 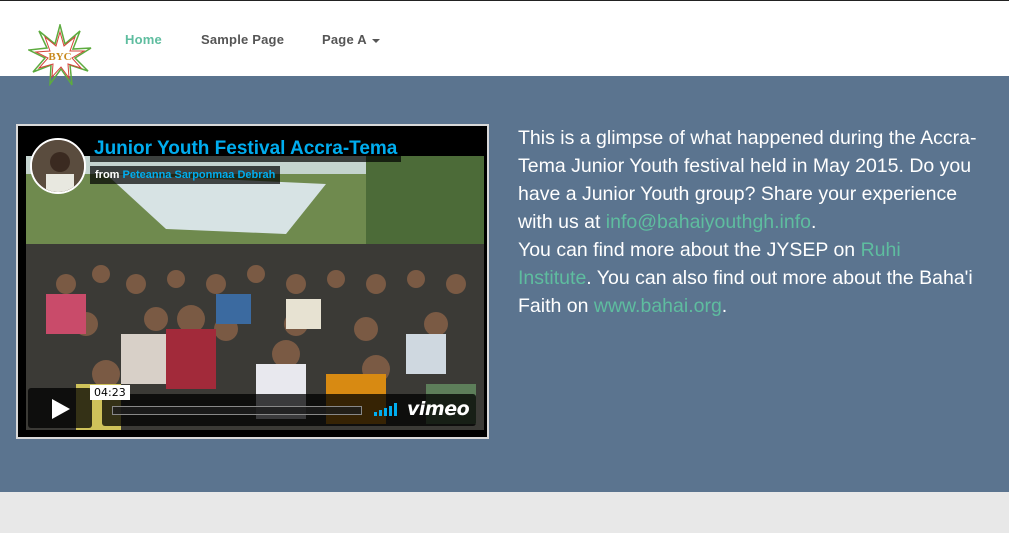 I want to click on play-icon, so click(x=61, y=409).